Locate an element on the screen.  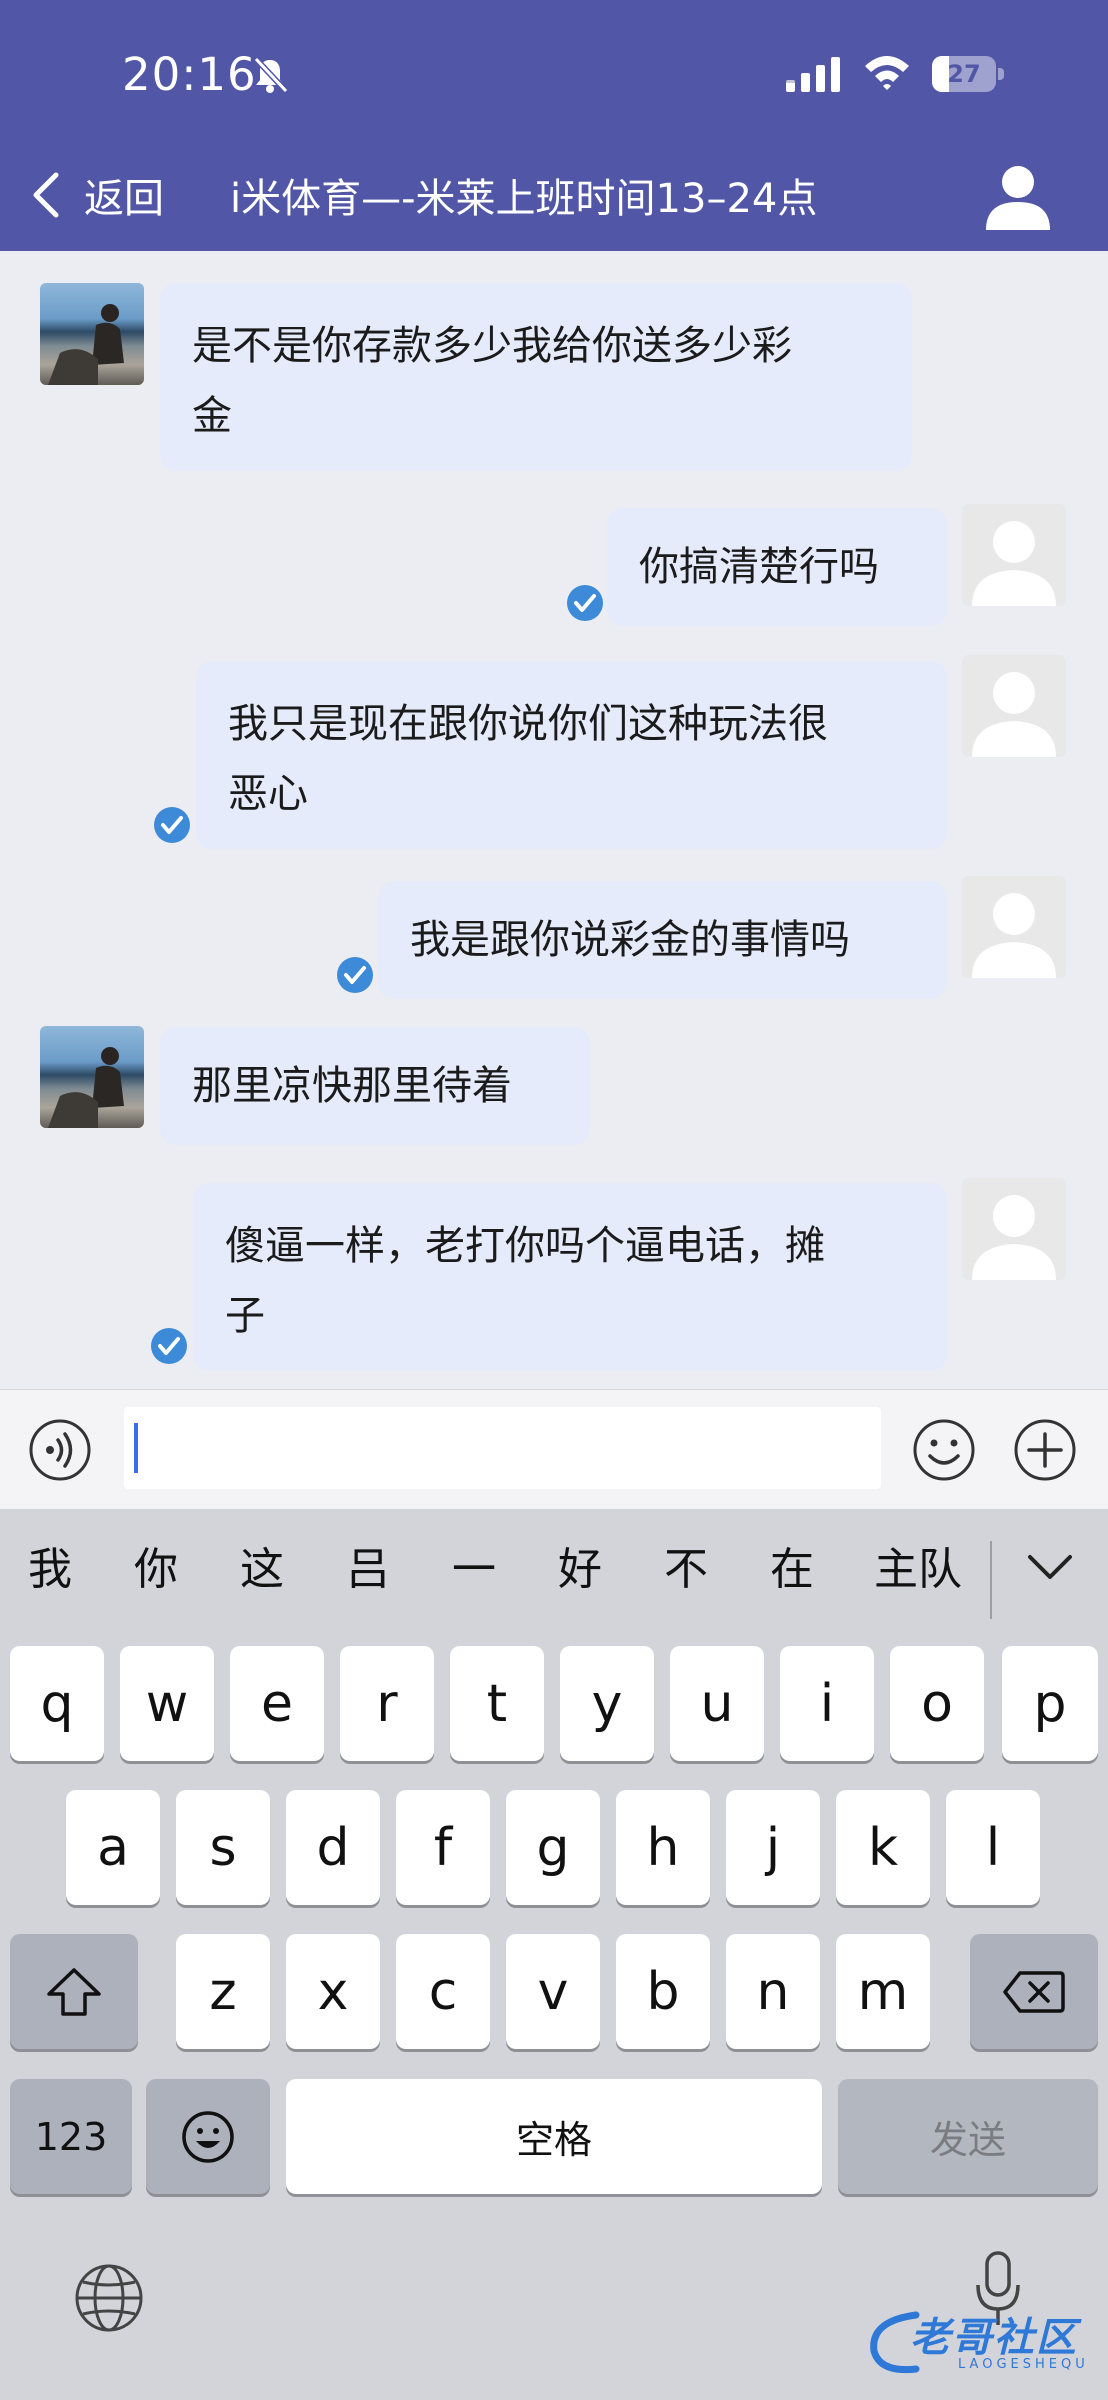
key-h: h is located at coordinates (663, 1847).